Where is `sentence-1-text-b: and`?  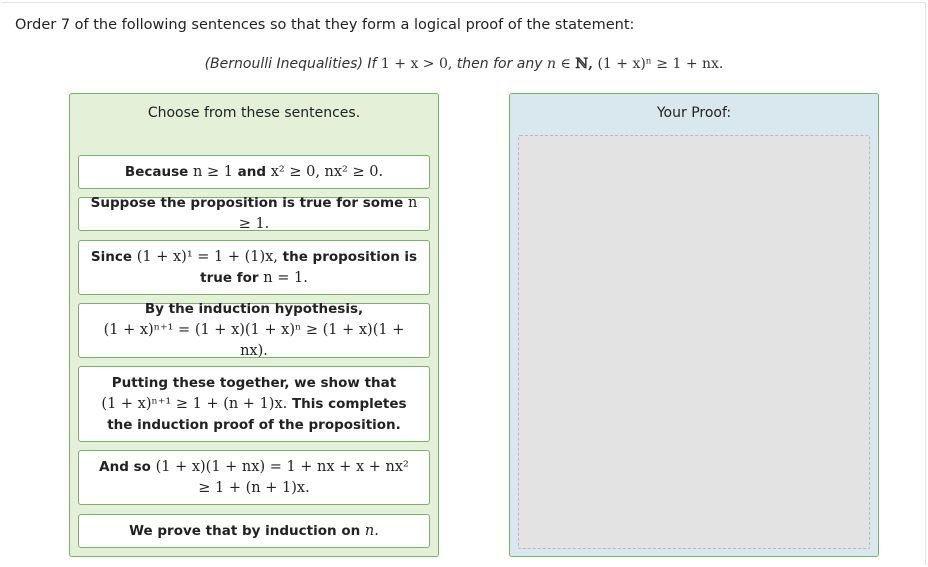
sentence-1-text-b: and is located at coordinates (252, 171).